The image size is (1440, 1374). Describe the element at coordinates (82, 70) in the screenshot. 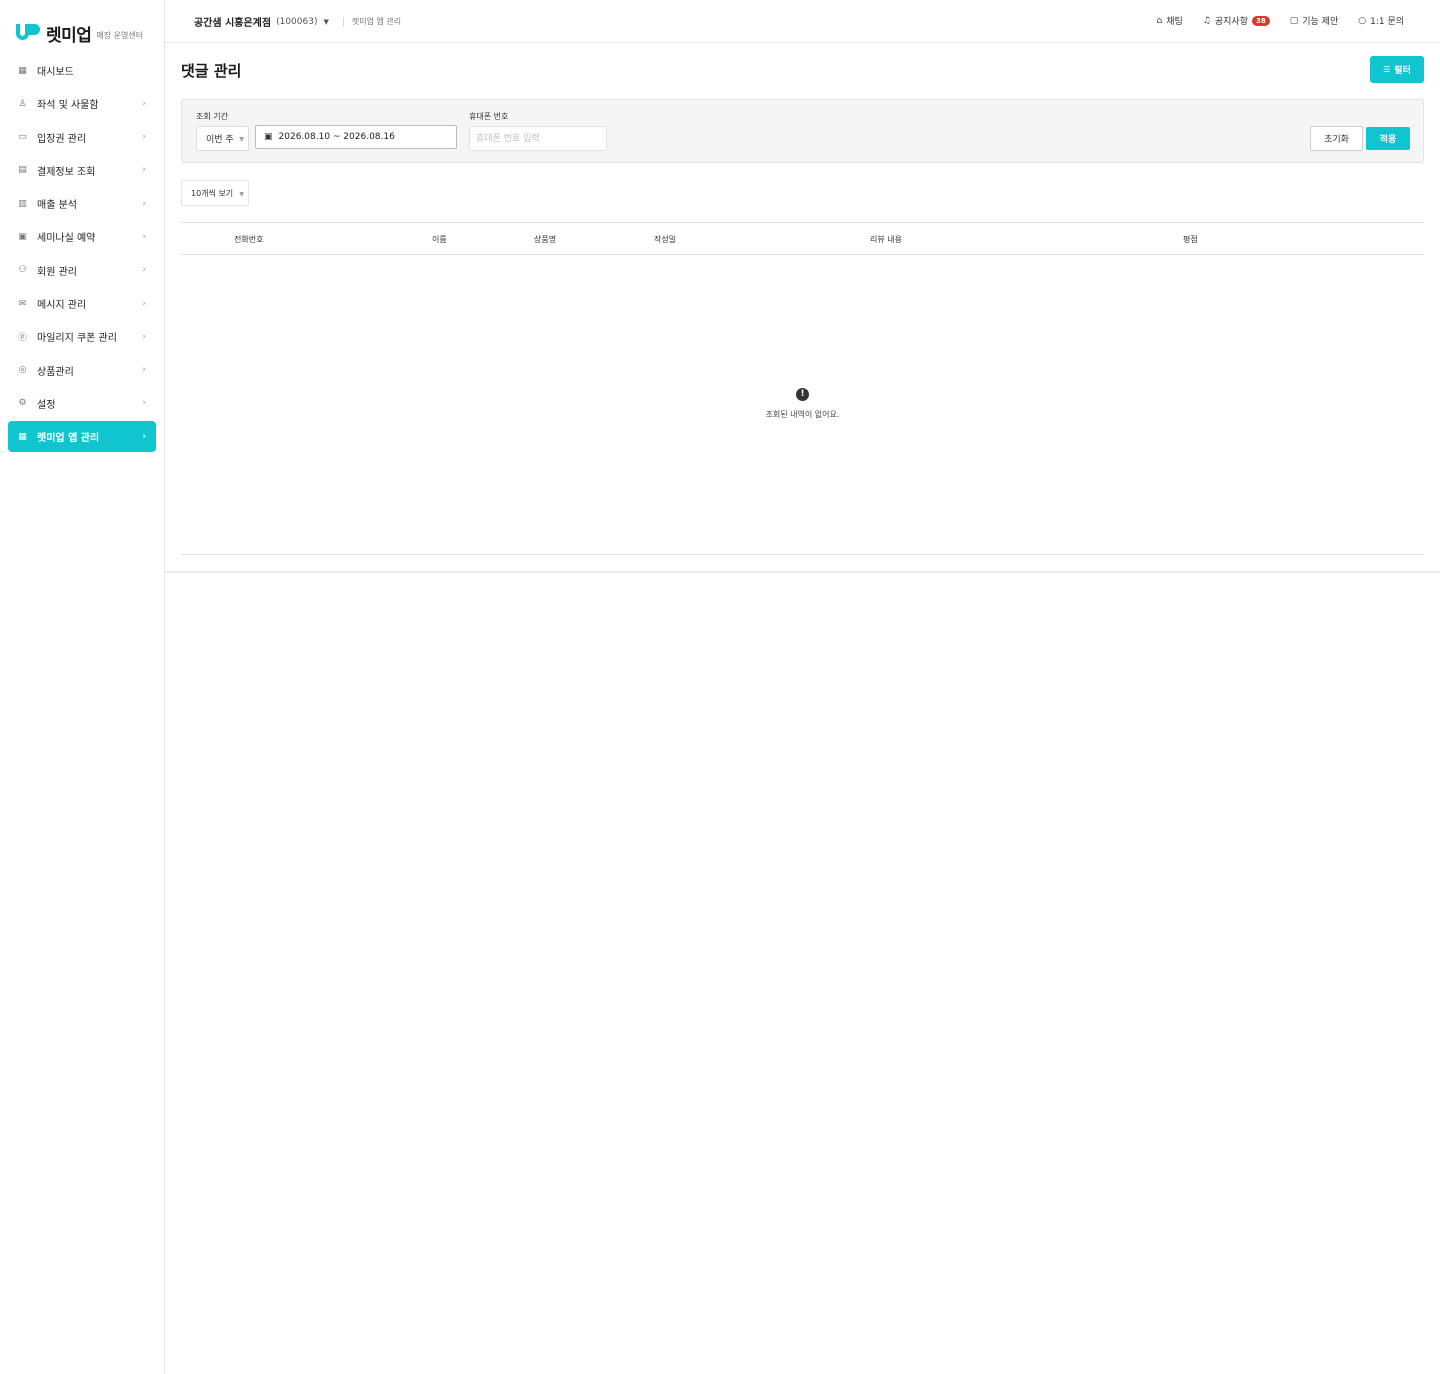

I see `sidebar-item-0: ▦ 대시보드` at that location.